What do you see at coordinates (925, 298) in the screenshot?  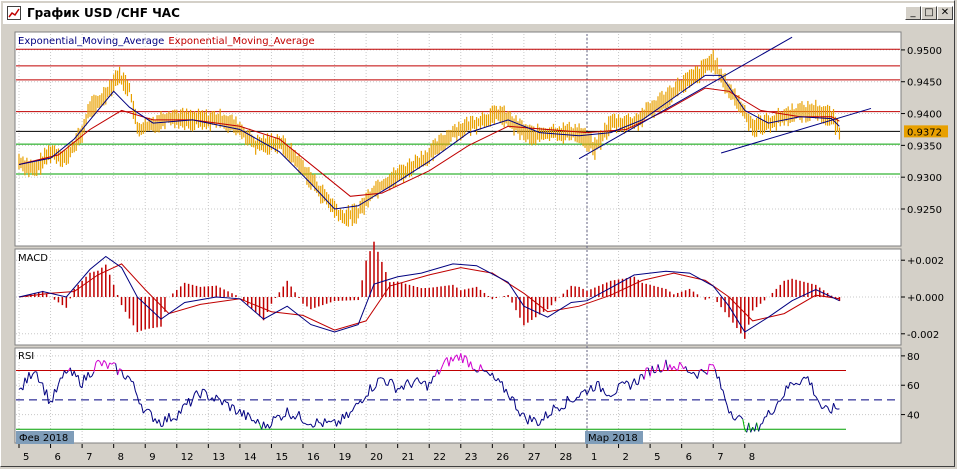 I see `y-tick-label: +0.000` at bounding box center [925, 298].